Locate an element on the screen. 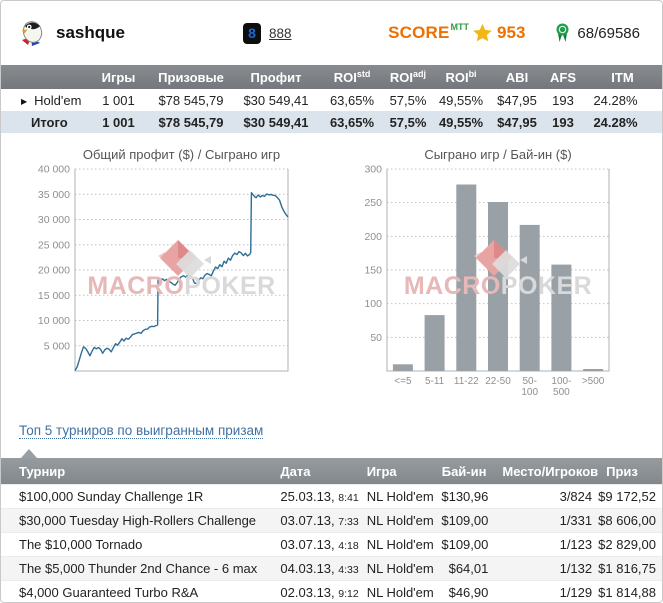 The image size is (663, 603). svg-text: <=5 is located at coordinates (403, 381).